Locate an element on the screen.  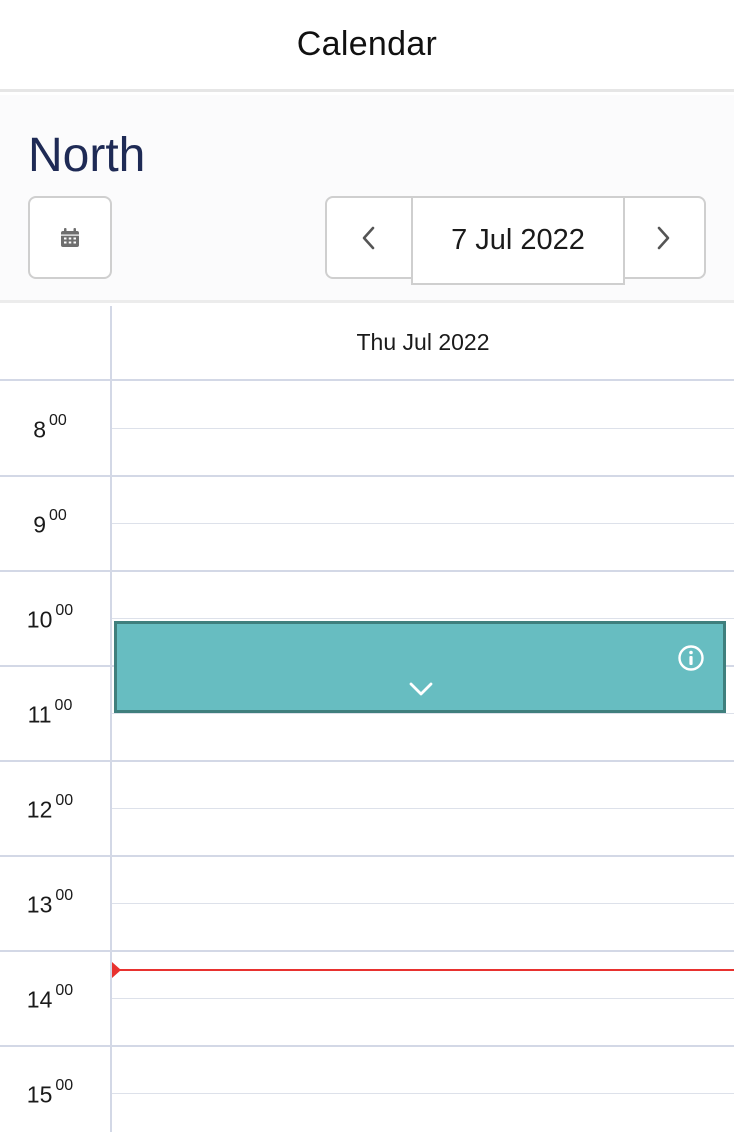
hour-label: 15 00 is located at coordinates (50, 1093).